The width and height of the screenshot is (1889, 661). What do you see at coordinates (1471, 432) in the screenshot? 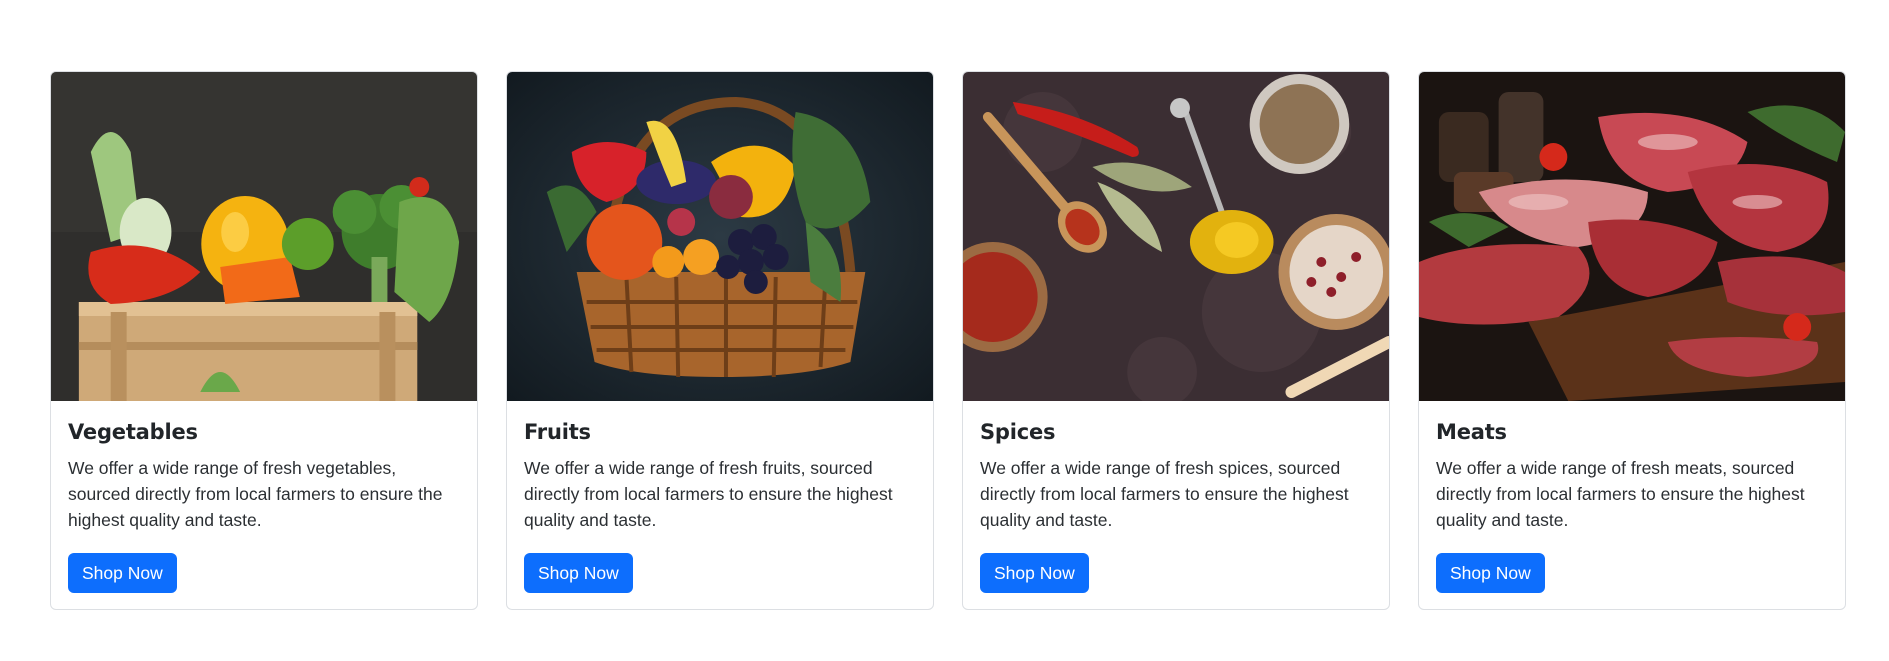
I see `card-title: Meats` at bounding box center [1471, 432].